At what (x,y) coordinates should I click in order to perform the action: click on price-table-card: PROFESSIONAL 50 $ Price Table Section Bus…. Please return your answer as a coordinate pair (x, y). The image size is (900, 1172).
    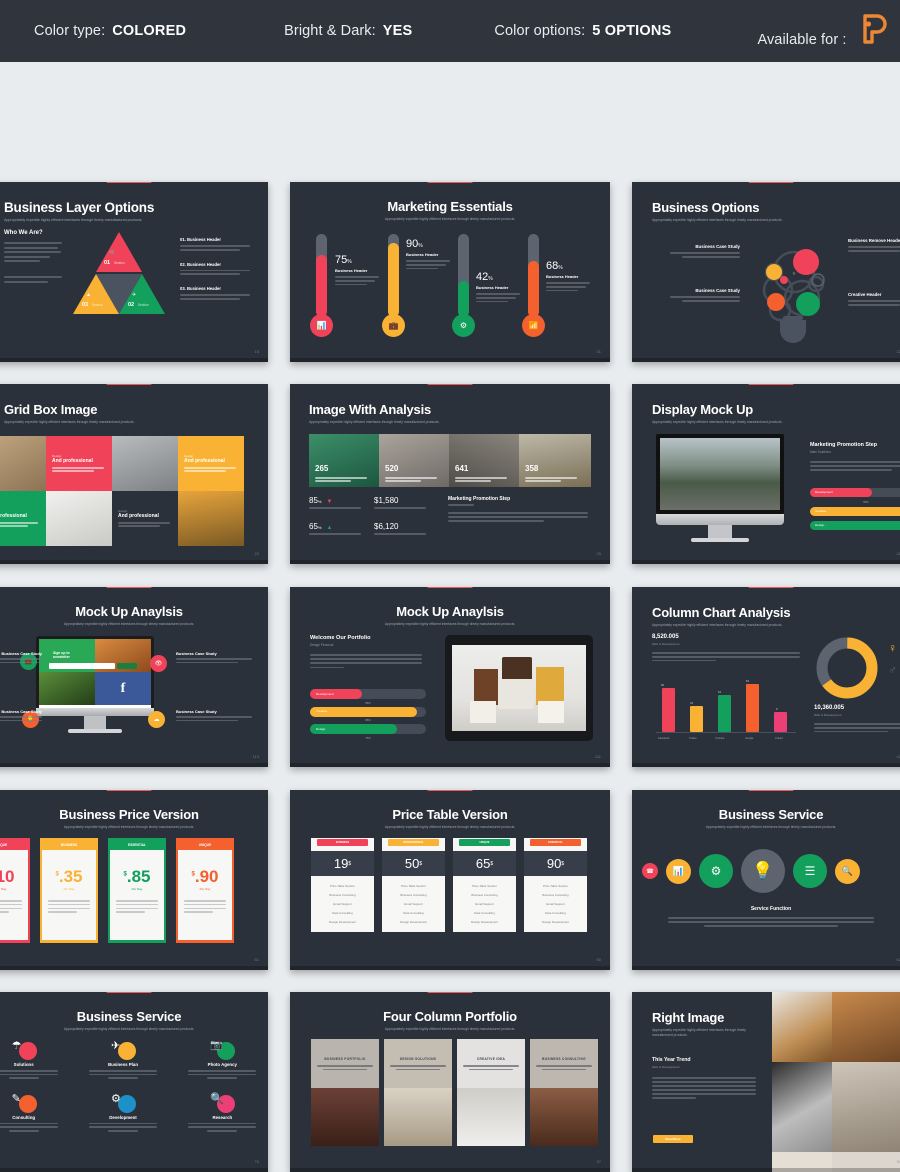
    Looking at the image, I should click on (413, 885).